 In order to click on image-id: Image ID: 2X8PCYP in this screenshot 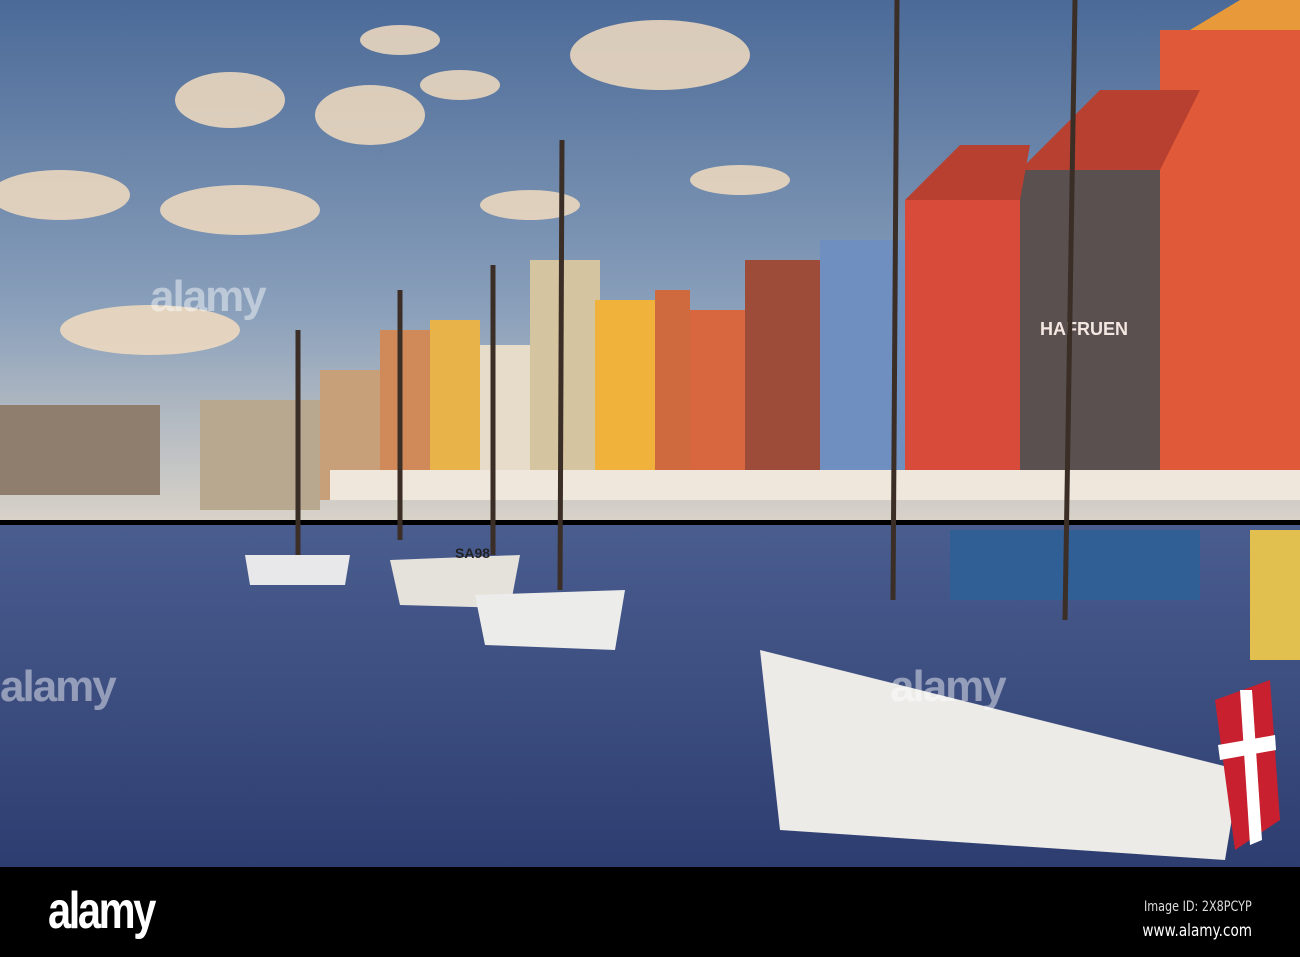, I will do `click(1198, 907)`.